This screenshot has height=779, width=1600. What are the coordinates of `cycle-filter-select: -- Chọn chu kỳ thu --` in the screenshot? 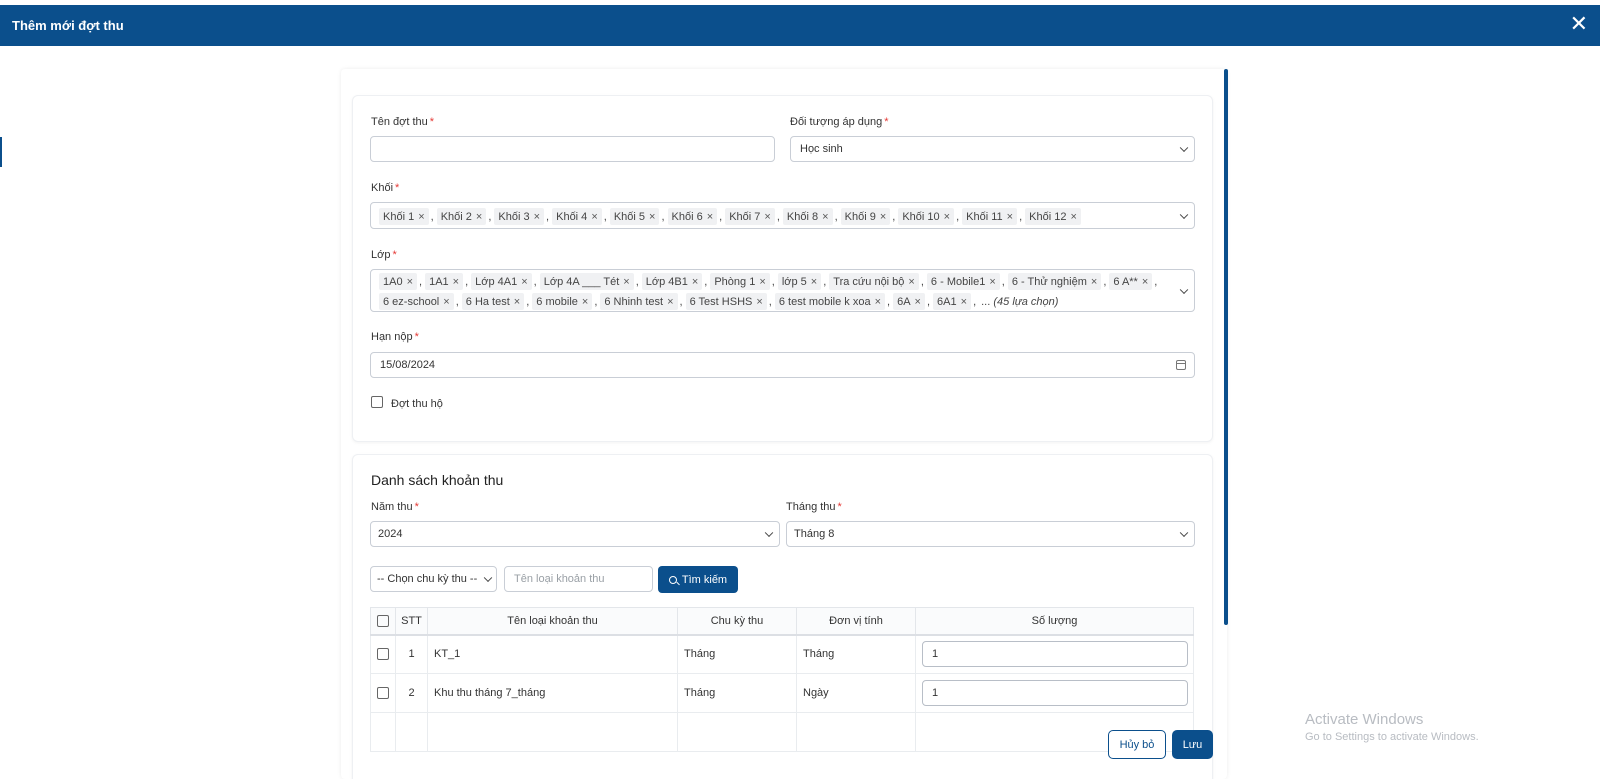 It's located at (433, 579).